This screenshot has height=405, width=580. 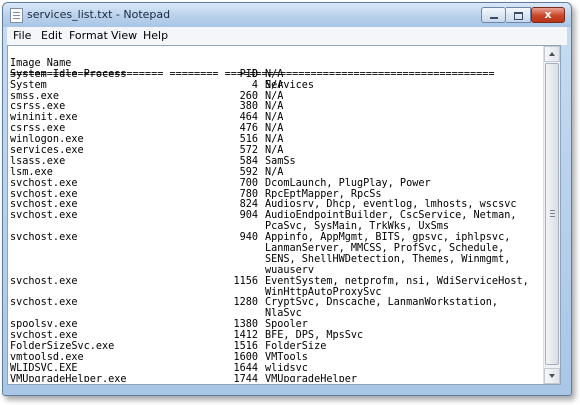 I want to click on table-row: VMUpgradeHelper.exe 1744 VMUpgradeHelper, so click(x=276, y=377).